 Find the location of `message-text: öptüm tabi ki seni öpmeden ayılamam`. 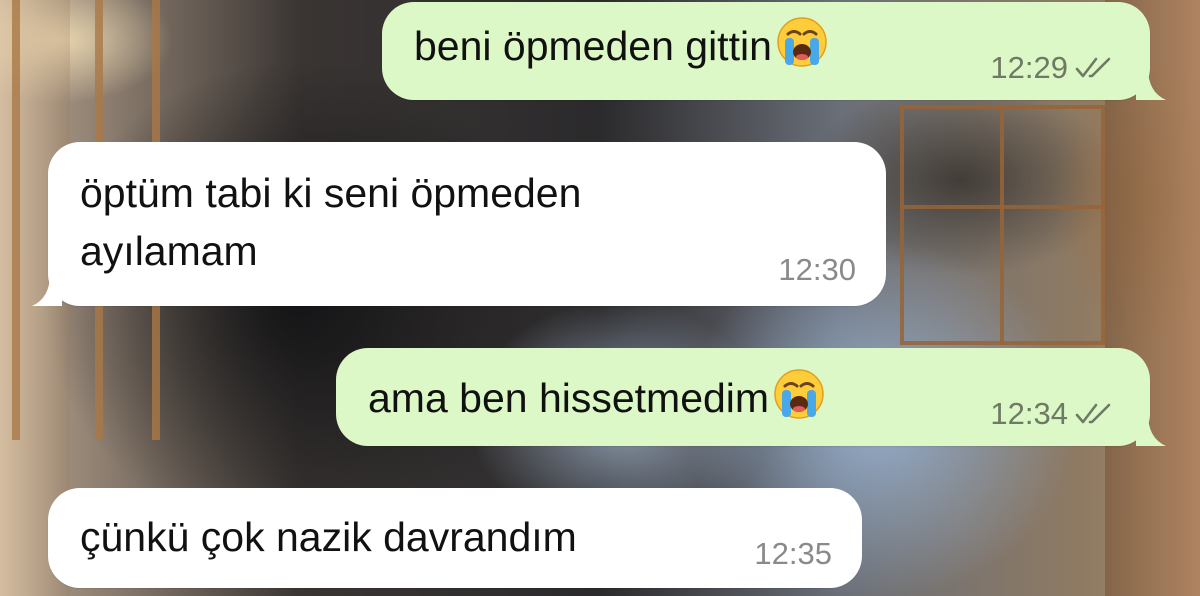

message-text: öptüm tabi ki seni öpmeden ayılamam is located at coordinates (331, 222).